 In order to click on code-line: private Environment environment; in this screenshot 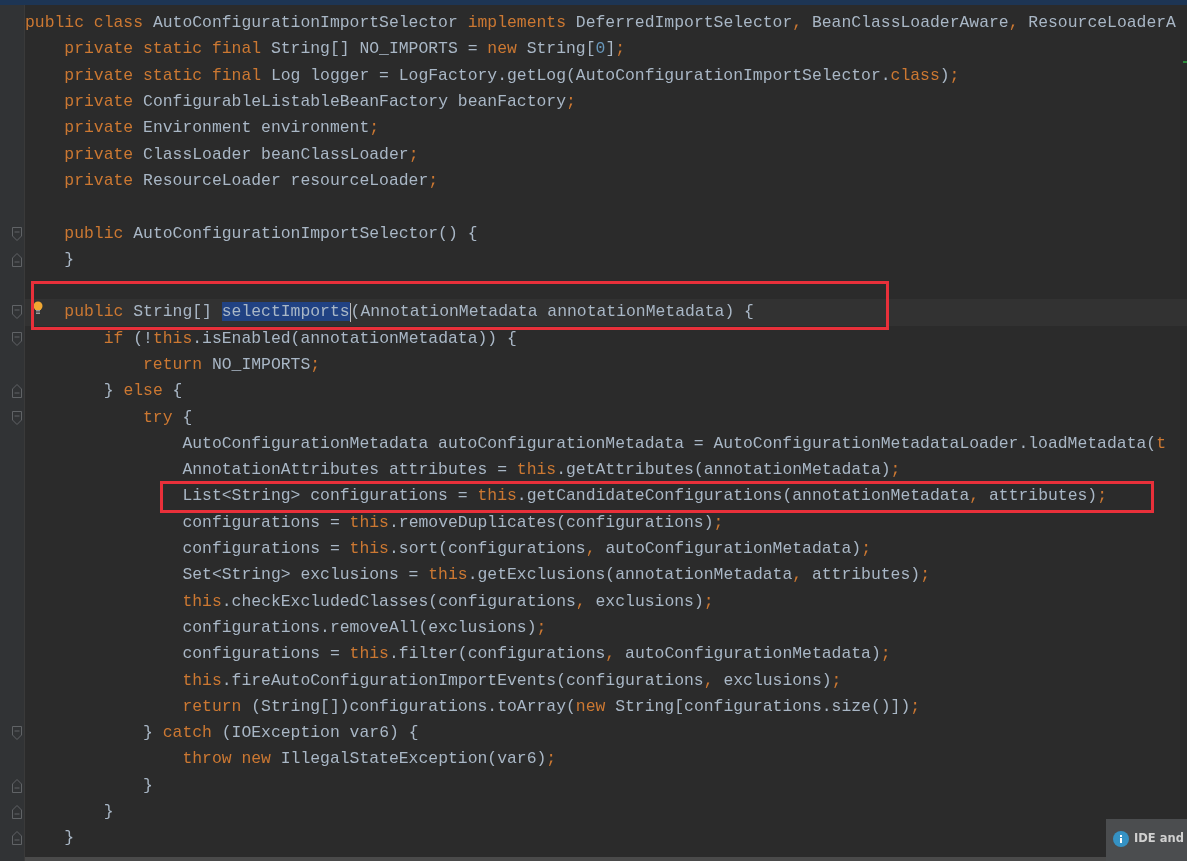, I will do `click(221, 128)`.